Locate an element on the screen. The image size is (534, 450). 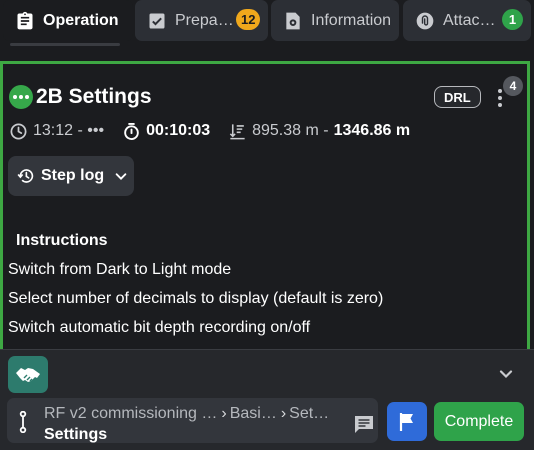
action-bar is located at coordinates (267, 371).